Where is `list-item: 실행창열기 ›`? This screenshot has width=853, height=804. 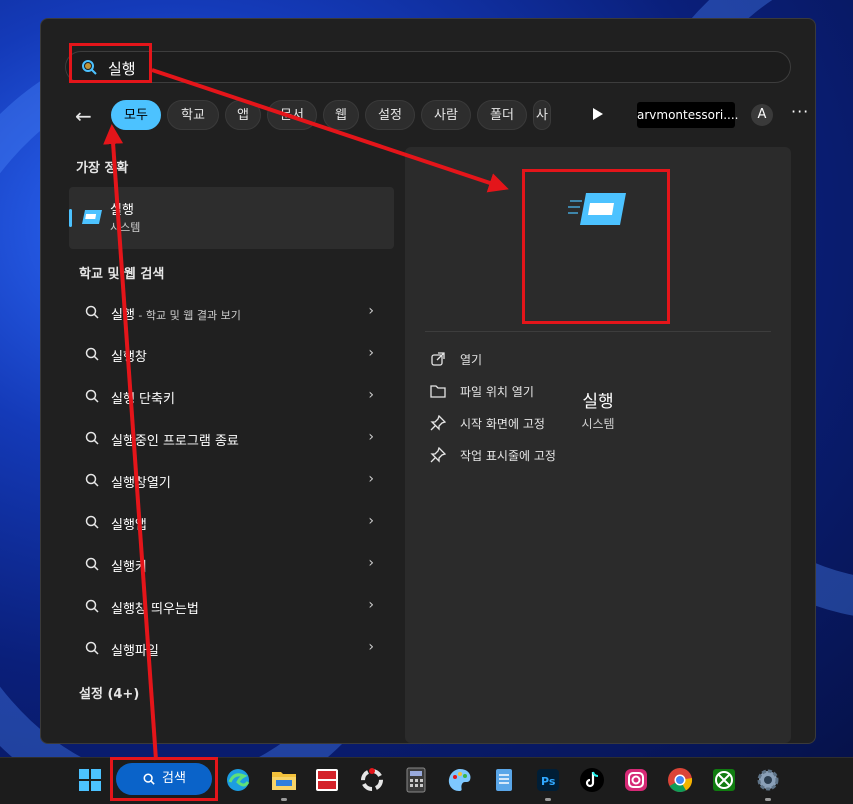 list-item: 실행창열기 › is located at coordinates (231, 481).